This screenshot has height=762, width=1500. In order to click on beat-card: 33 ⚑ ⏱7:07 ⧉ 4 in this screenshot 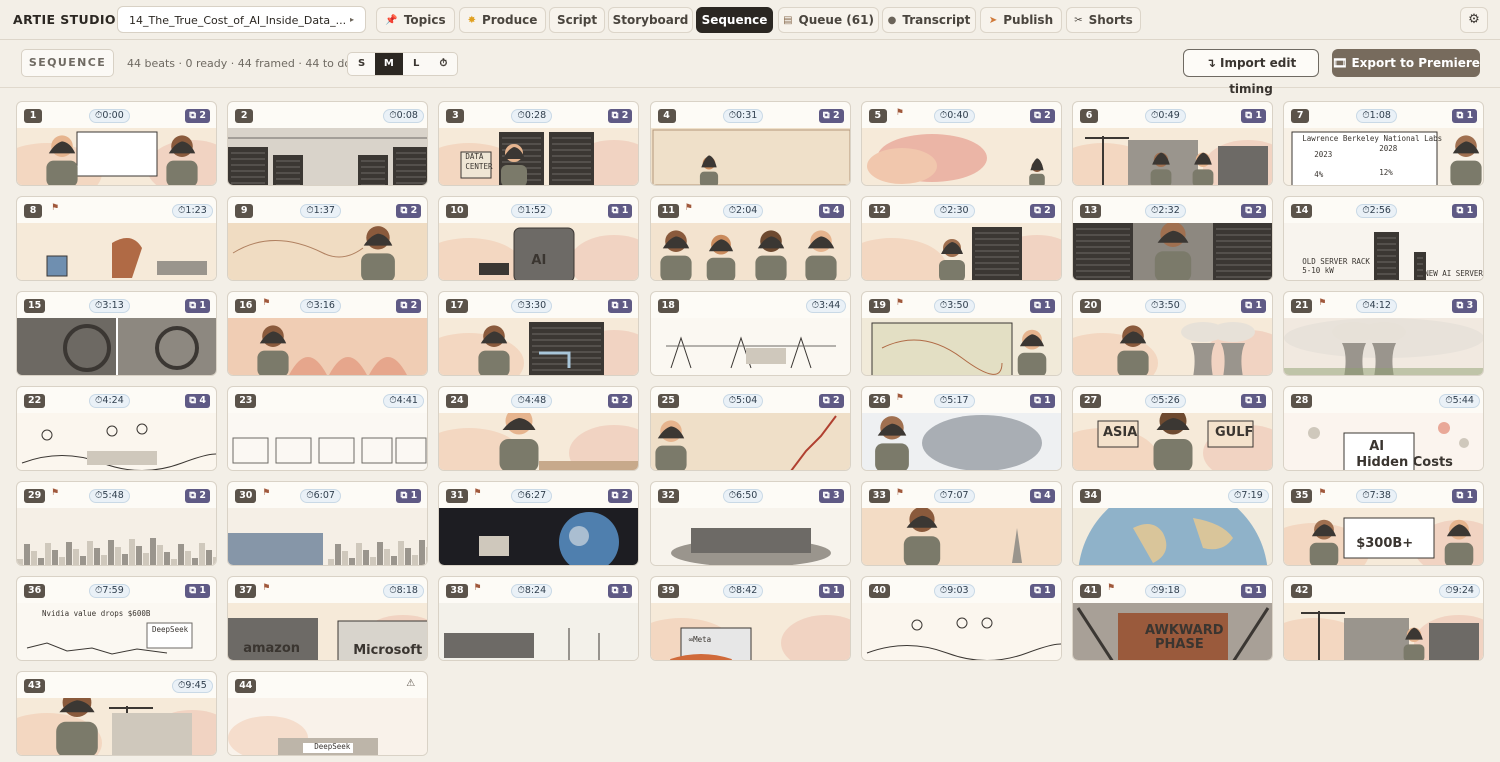, I will do `click(961, 523)`.